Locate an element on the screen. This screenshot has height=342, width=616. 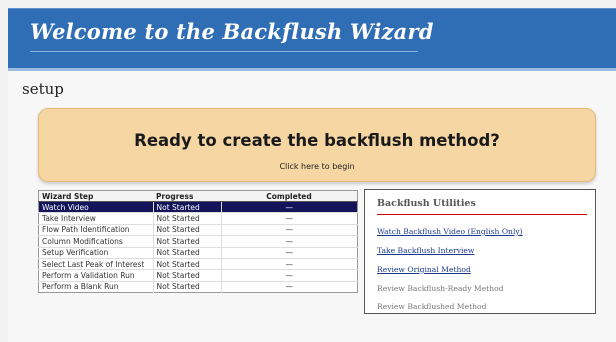
utility-link: Review Original Method is located at coordinates (424, 269).